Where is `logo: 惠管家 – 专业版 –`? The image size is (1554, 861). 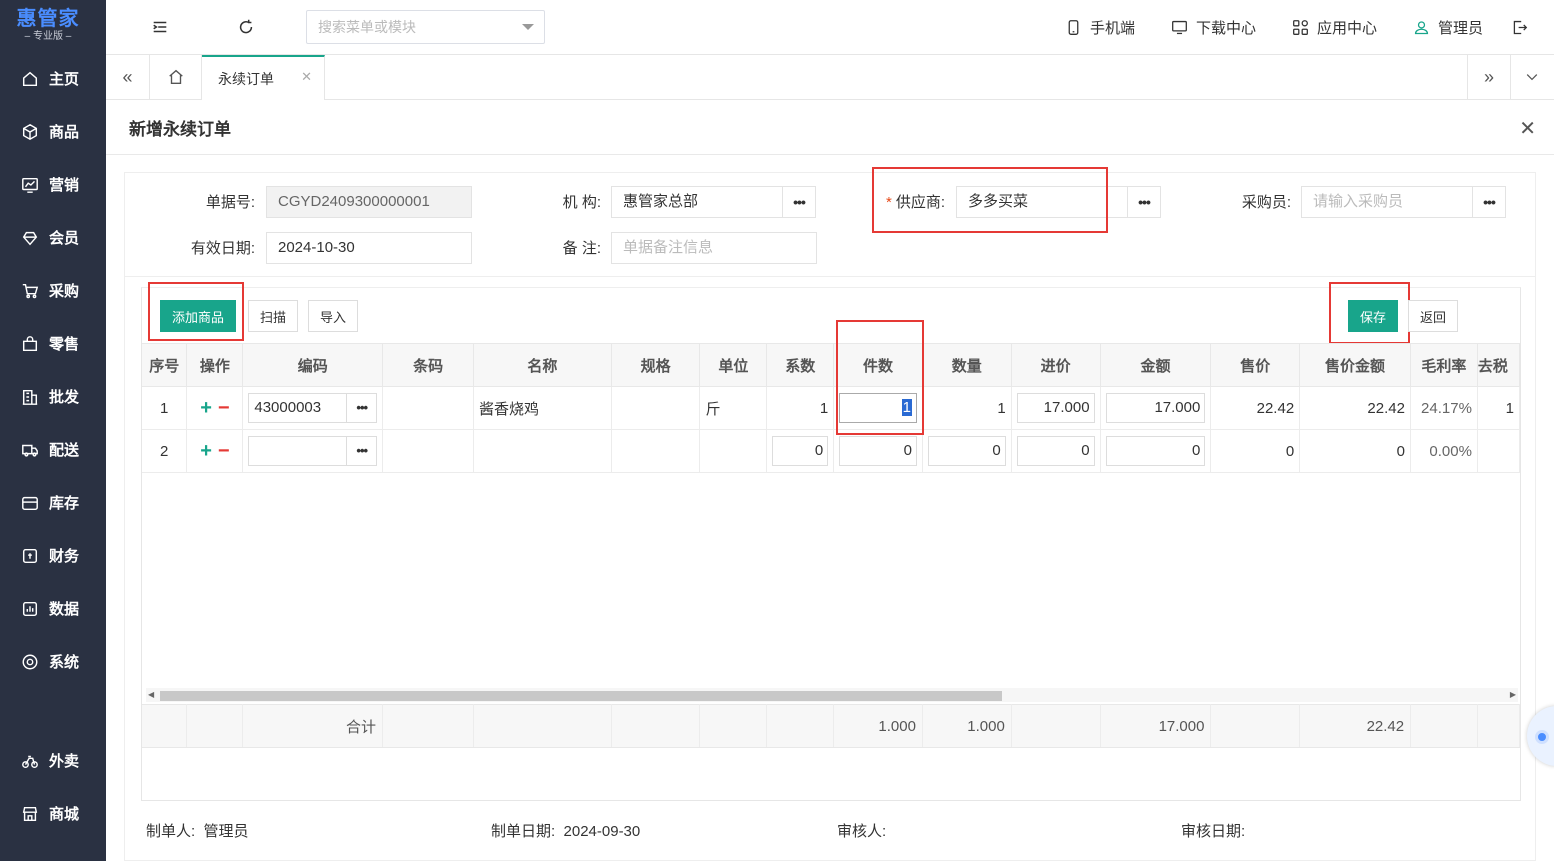
logo: 惠管家 – 专业版 – is located at coordinates (53, 26).